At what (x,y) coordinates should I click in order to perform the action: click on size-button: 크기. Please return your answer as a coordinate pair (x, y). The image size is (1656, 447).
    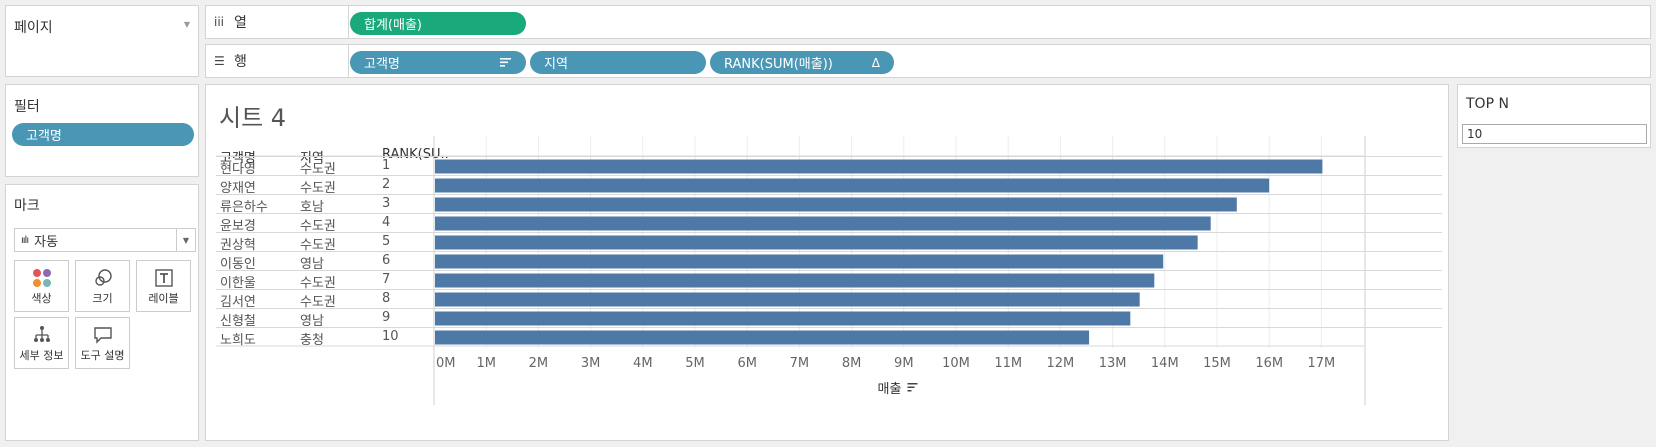
    Looking at the image, I should click on (102, 286).